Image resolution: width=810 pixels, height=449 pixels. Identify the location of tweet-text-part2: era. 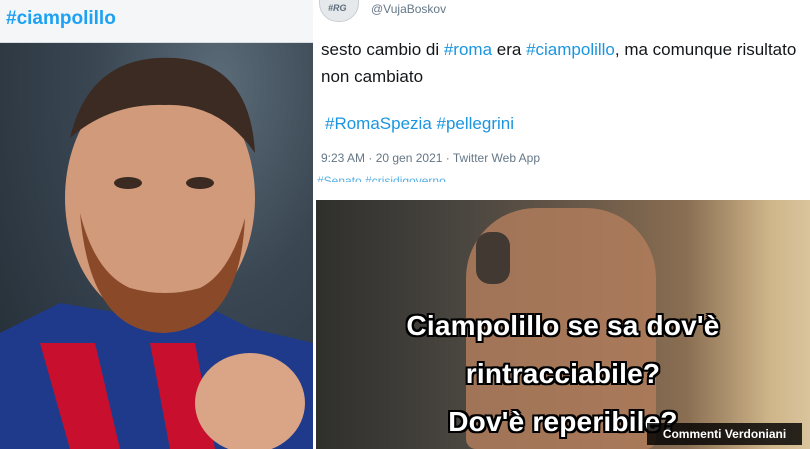
(509, 49).